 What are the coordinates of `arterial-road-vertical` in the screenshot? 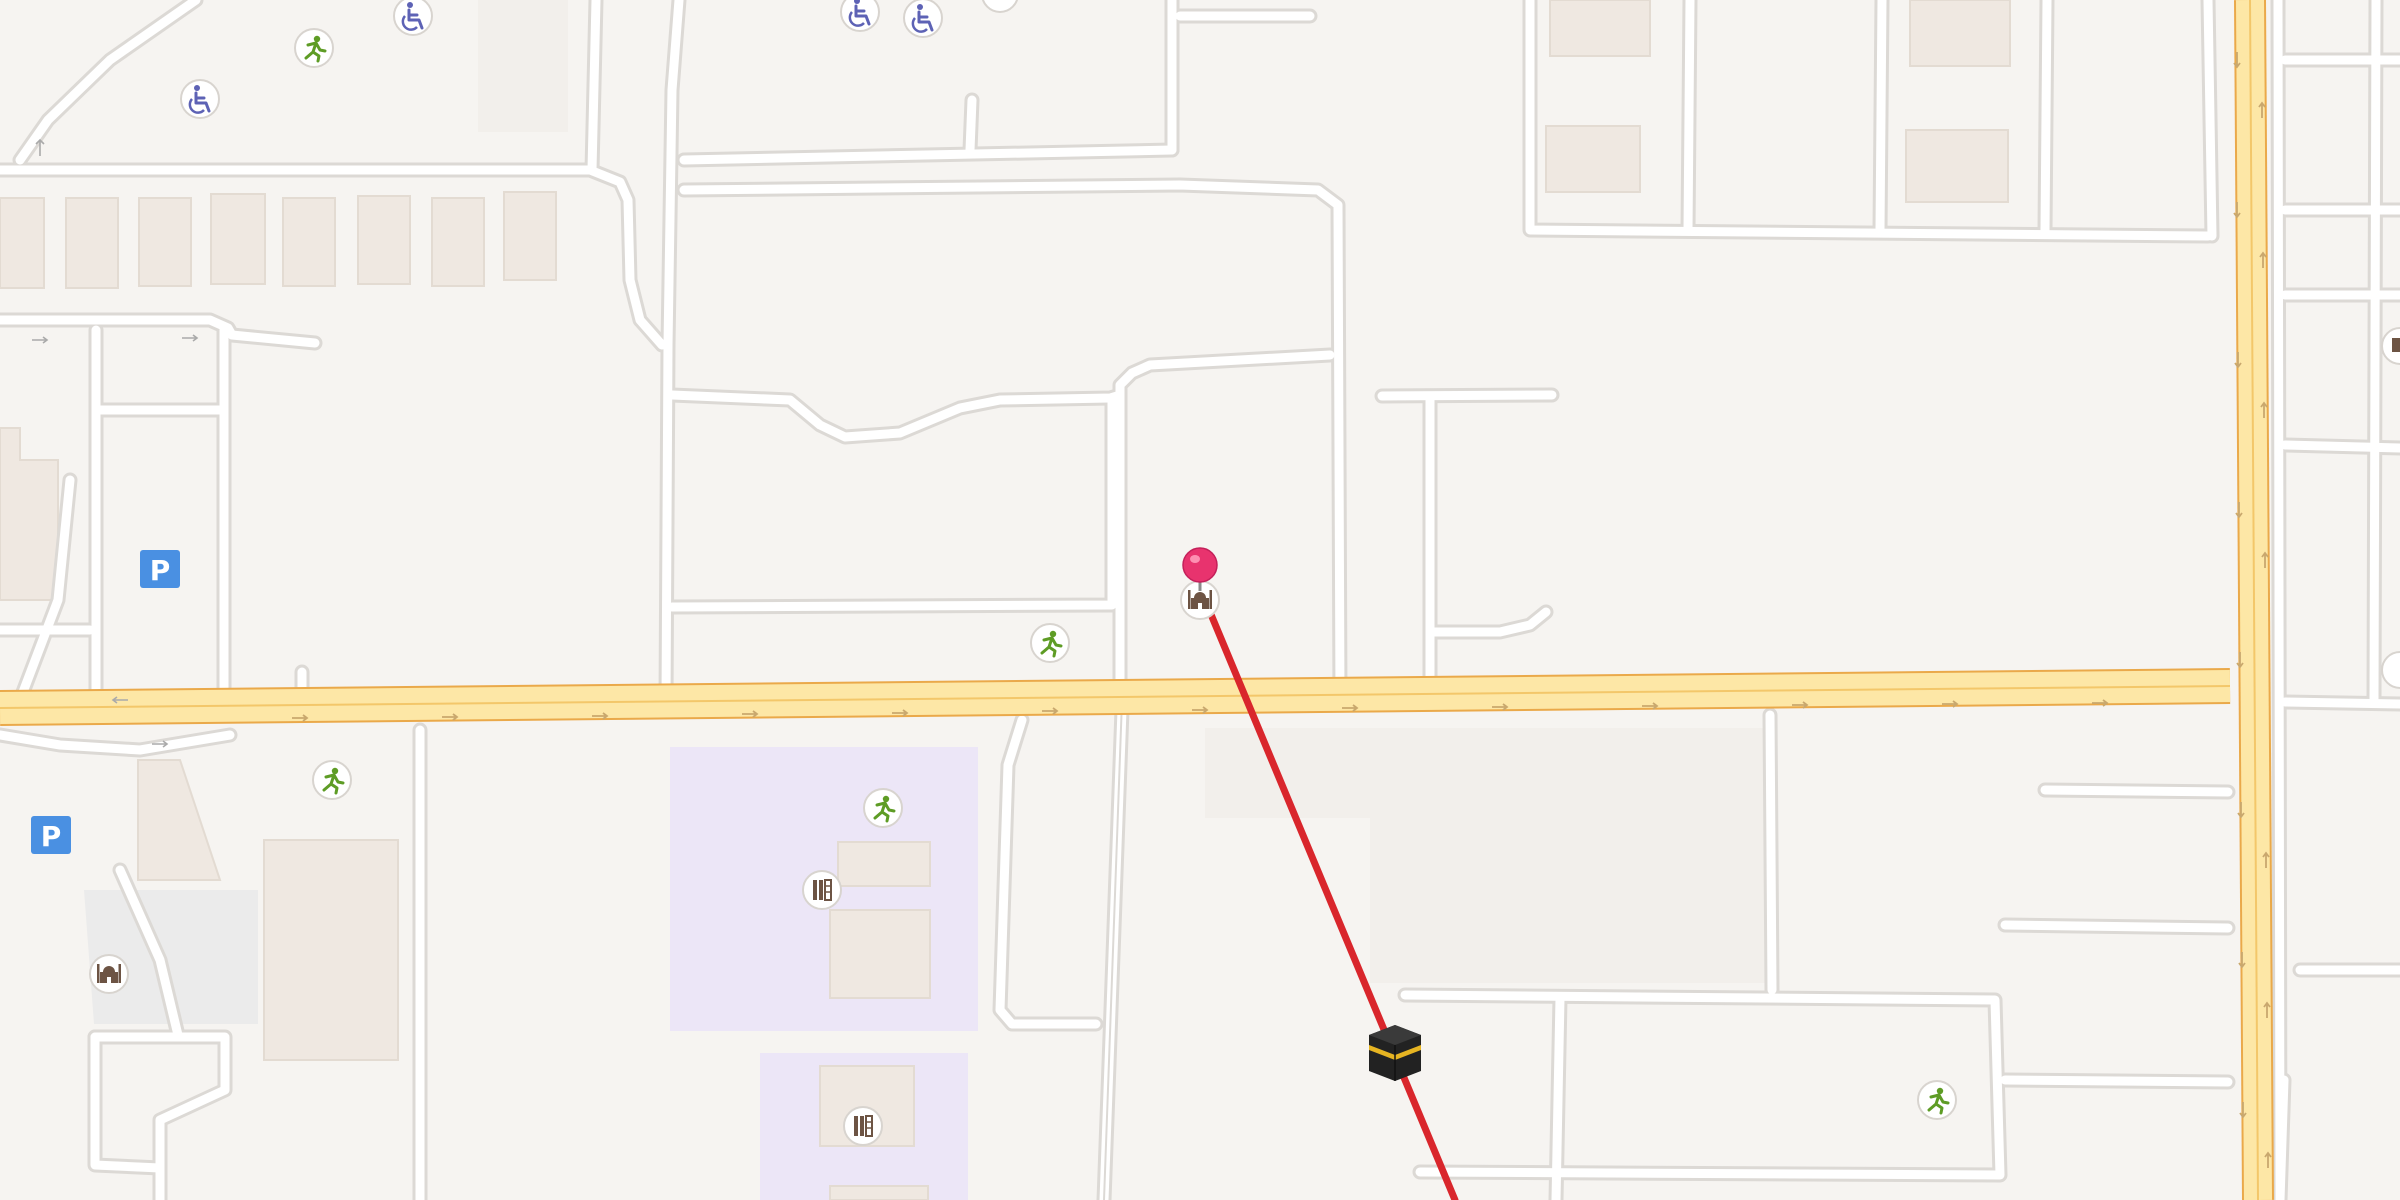 It's located at (2254, 600).